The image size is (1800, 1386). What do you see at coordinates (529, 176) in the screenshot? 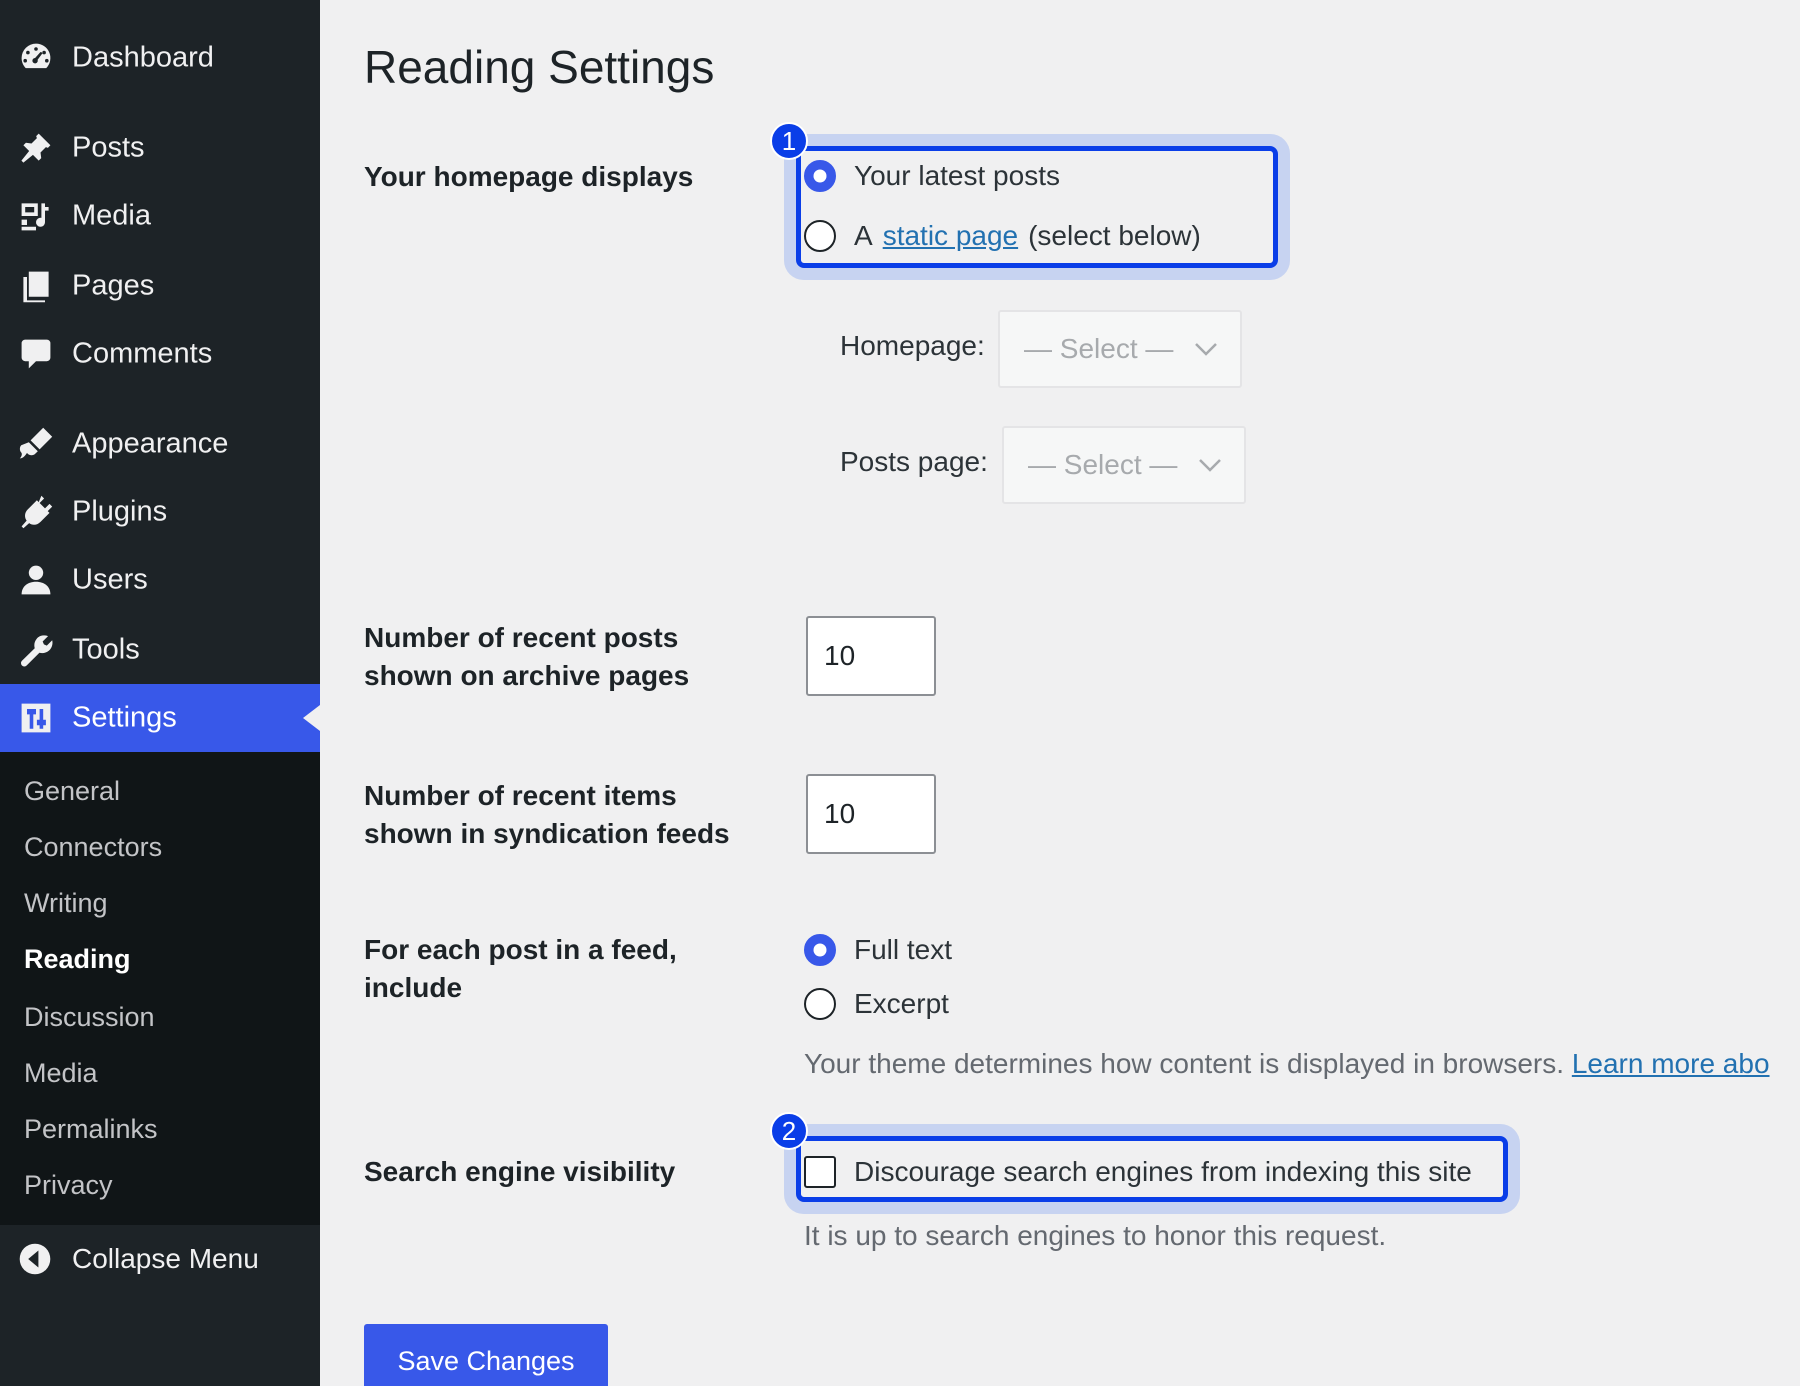
I see `homepage-displays-label: Your homepage displays` at bounding box center [529, 176].